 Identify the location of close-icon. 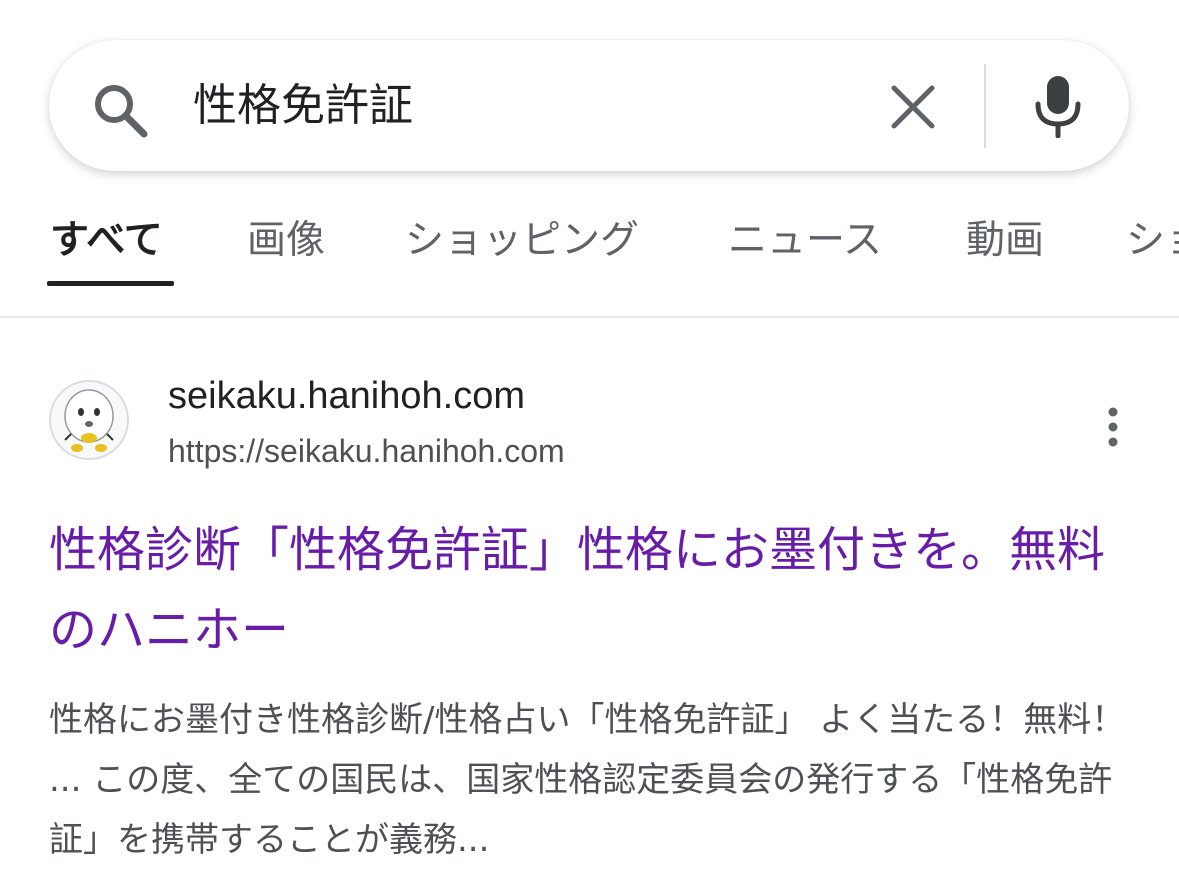
(913, 107).